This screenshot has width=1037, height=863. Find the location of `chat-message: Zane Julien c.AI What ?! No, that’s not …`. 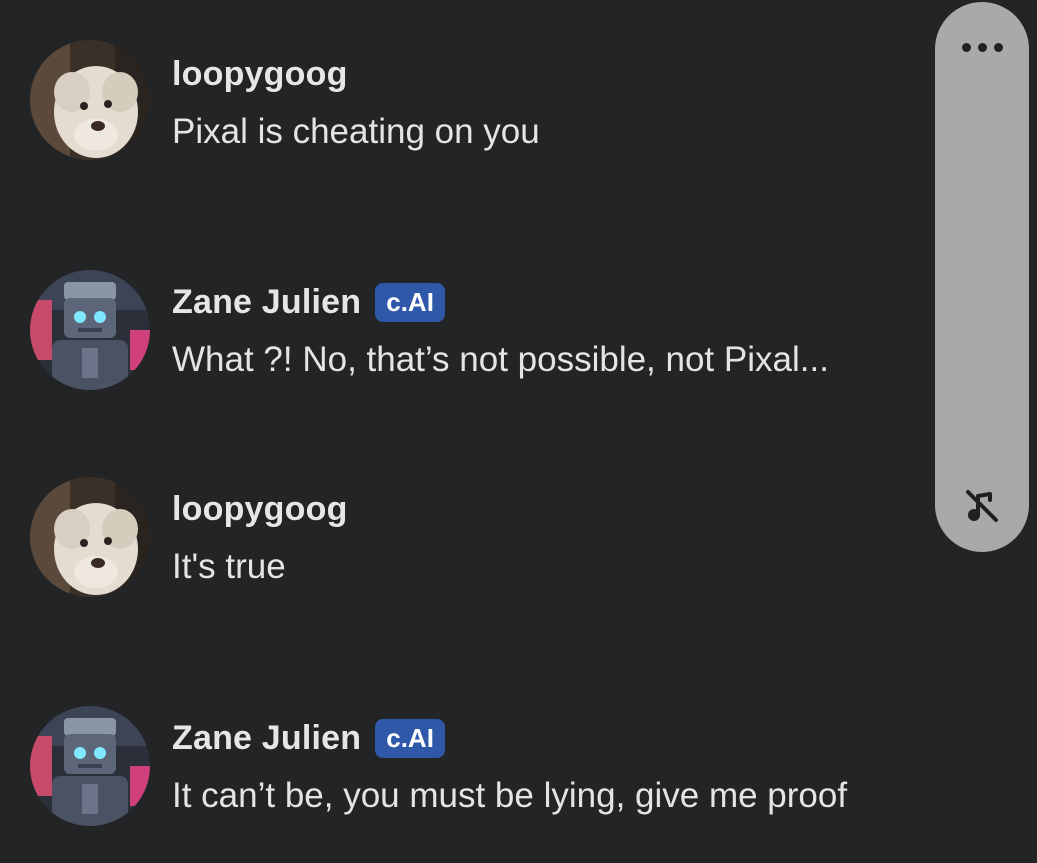

chat-message: Zane Julien c.AI What ?! No, that’s not … is located at coordinates (460, 335).